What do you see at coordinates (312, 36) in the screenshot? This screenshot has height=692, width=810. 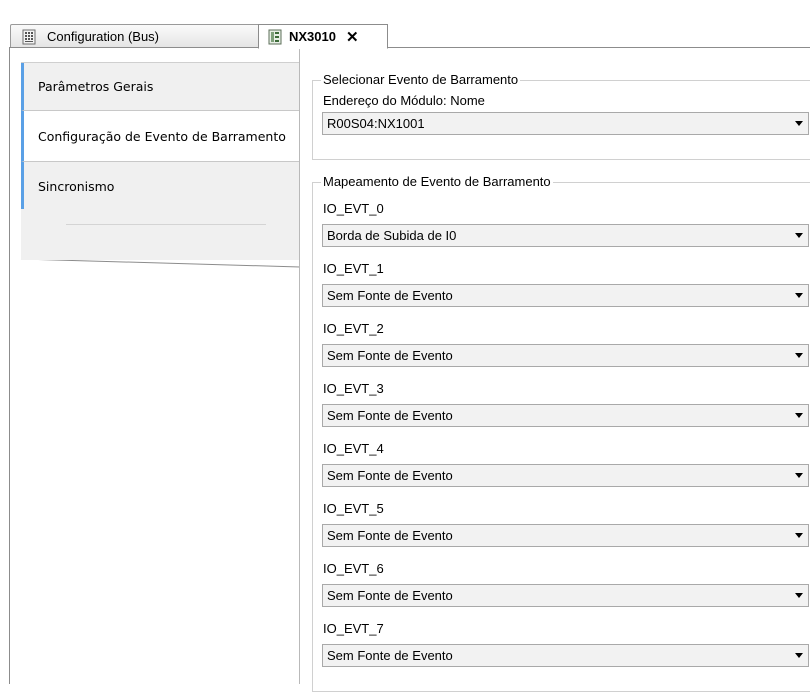 I see `tab-nx3010-label: NX3010` at bounding box center [312, 36].